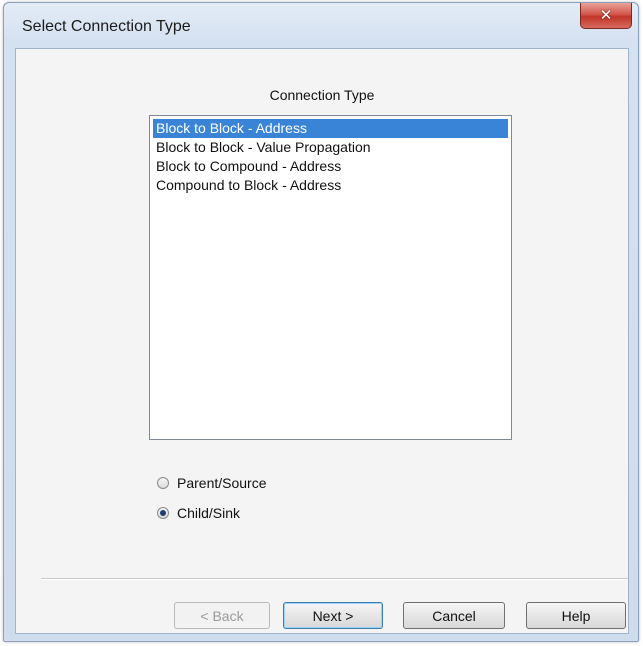  I want to click on close-button: ✕, so click(606, 16).